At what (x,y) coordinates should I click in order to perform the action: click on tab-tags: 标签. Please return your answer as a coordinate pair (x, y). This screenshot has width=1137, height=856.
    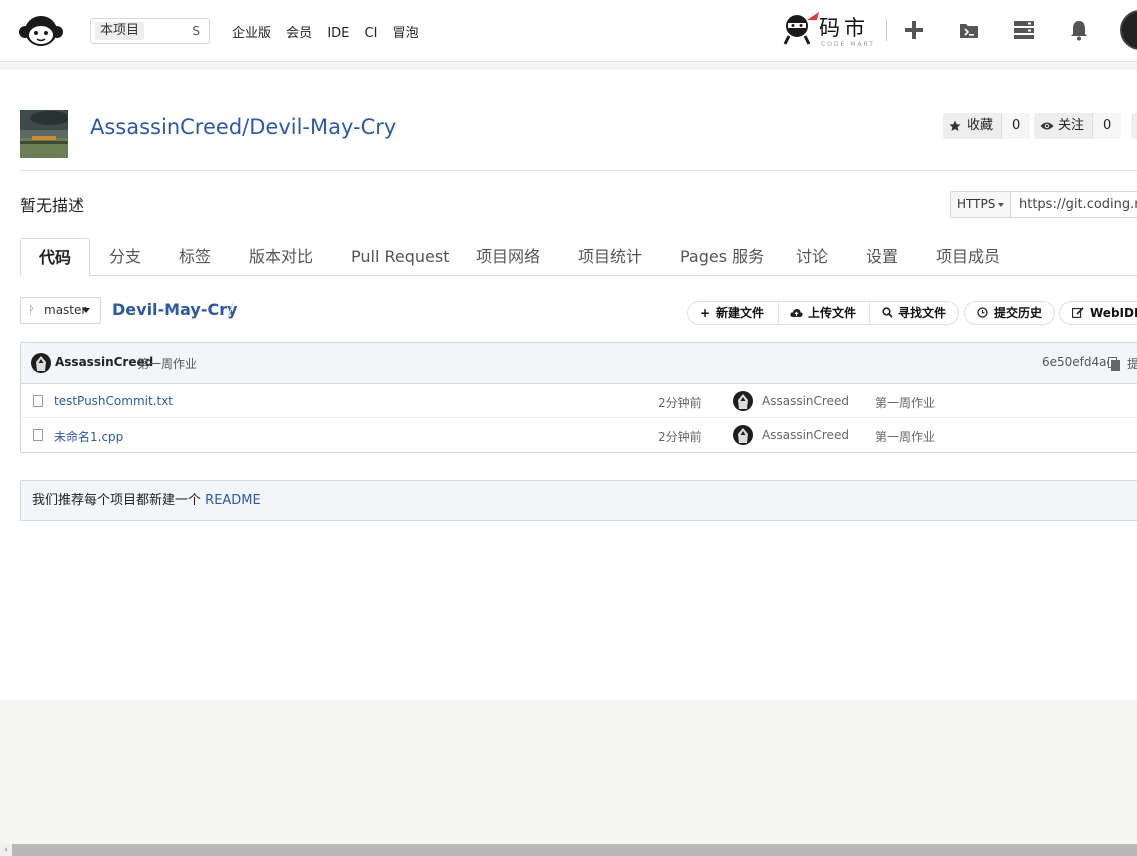
    Looking at the image, I should click on (195, 257).